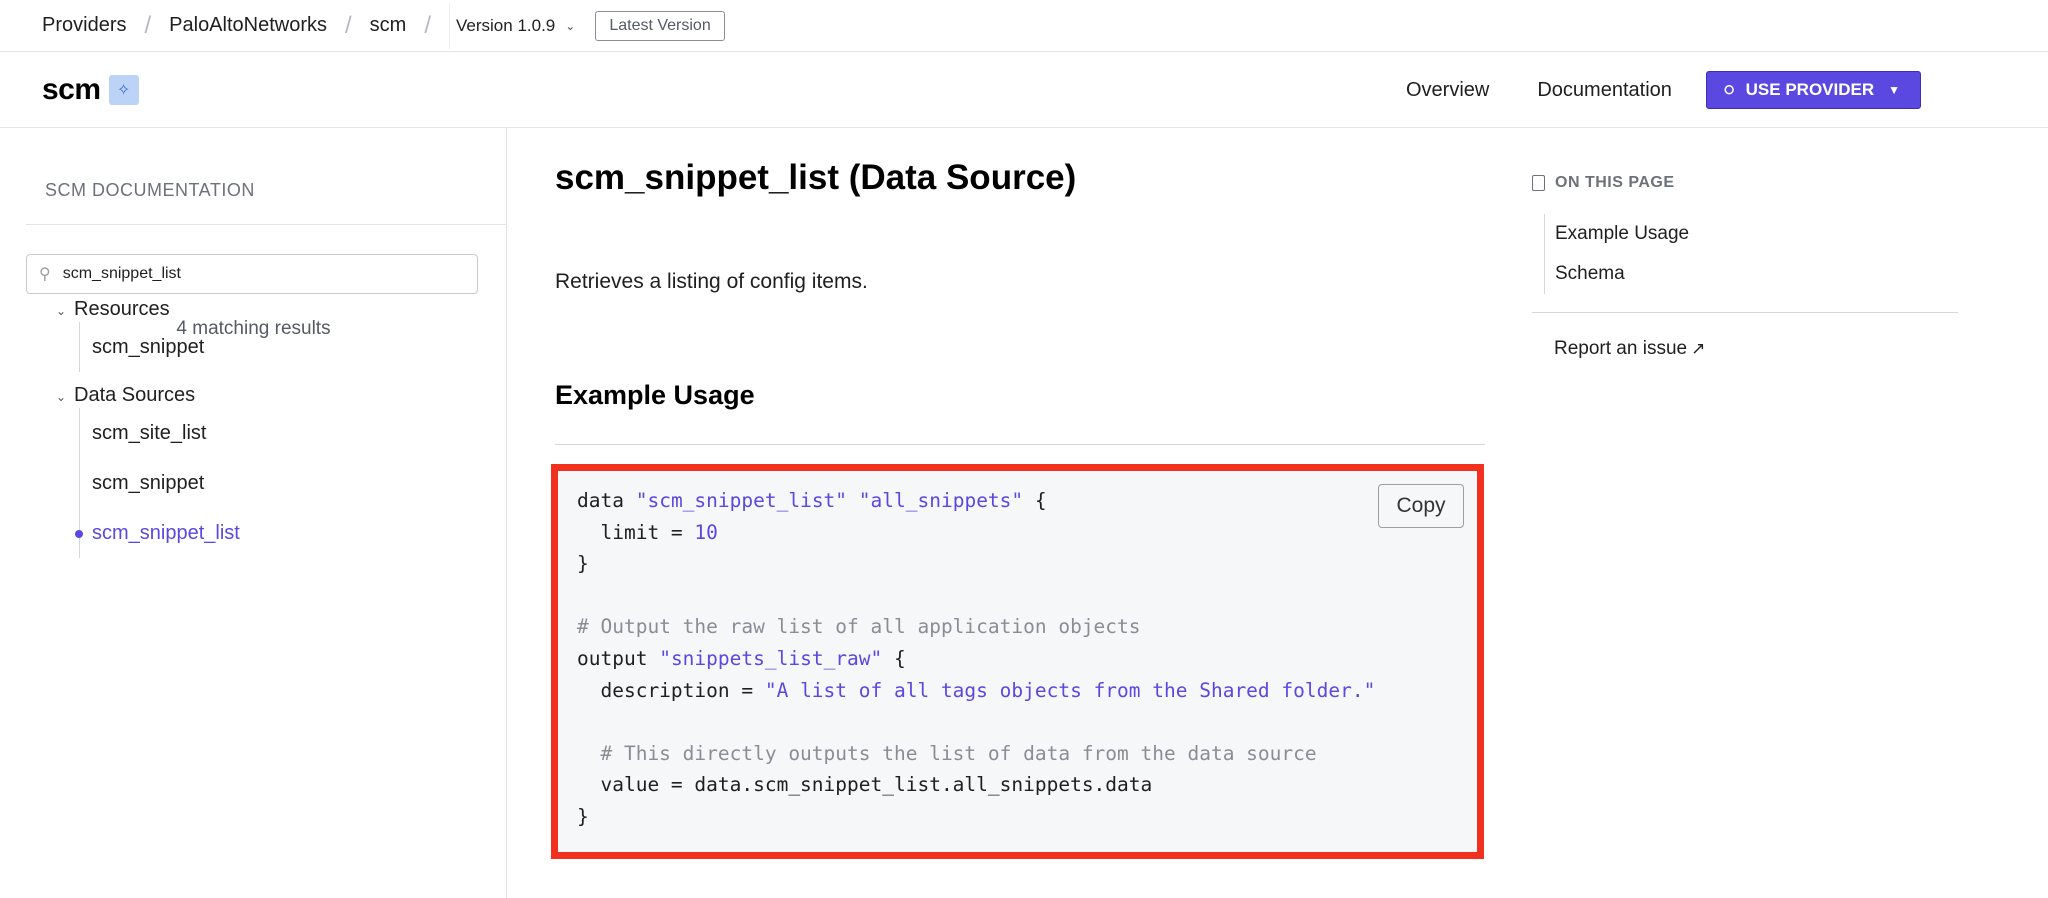 The width and height of the screenshot is (2048, 898). What do you see at coordinates (1020, 444) in the screenshot?
I see `section-divider` at bounding box center [1020, 444].